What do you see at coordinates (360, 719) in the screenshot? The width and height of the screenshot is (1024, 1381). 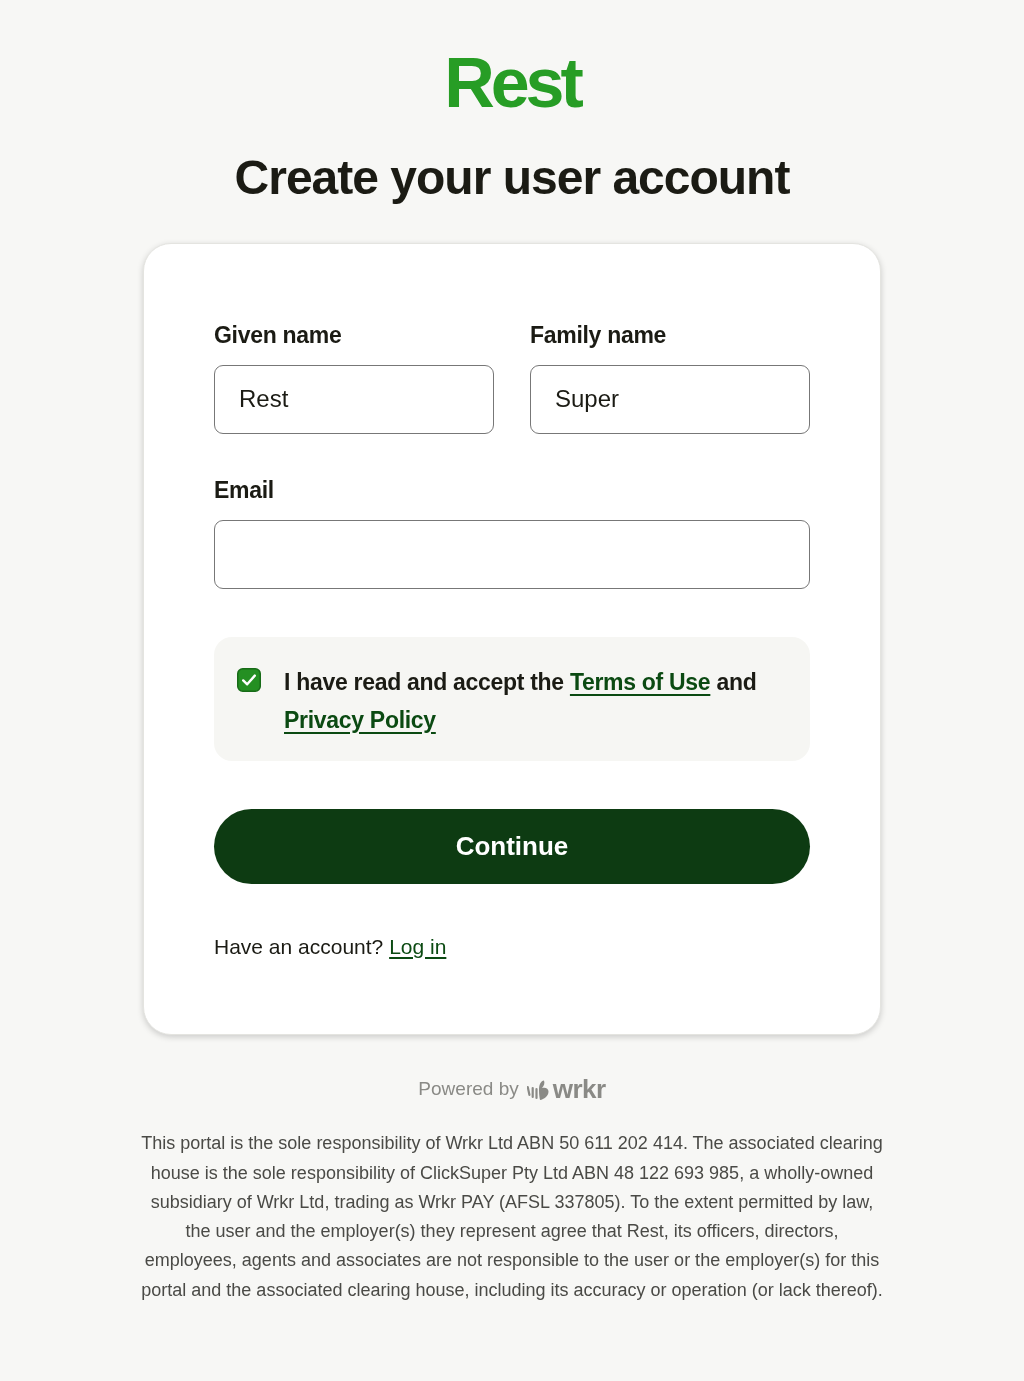 I see `privacy-link: Privacy Policy` at bounding box center [360, 719].